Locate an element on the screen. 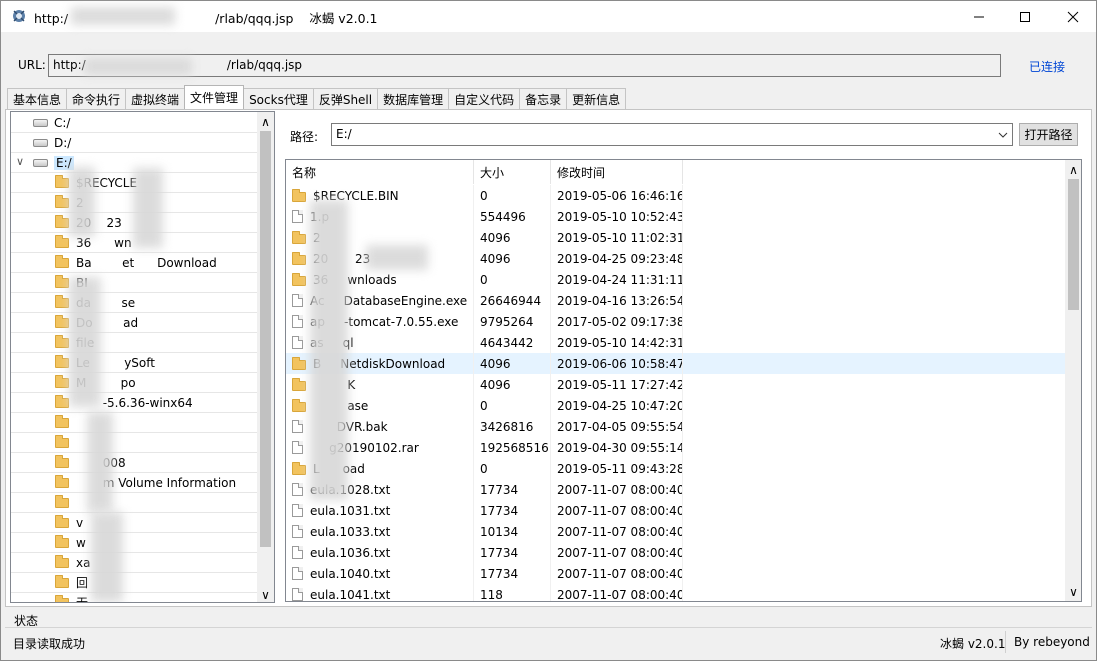  path-select: E:/ is located at coordinates (672, 134).